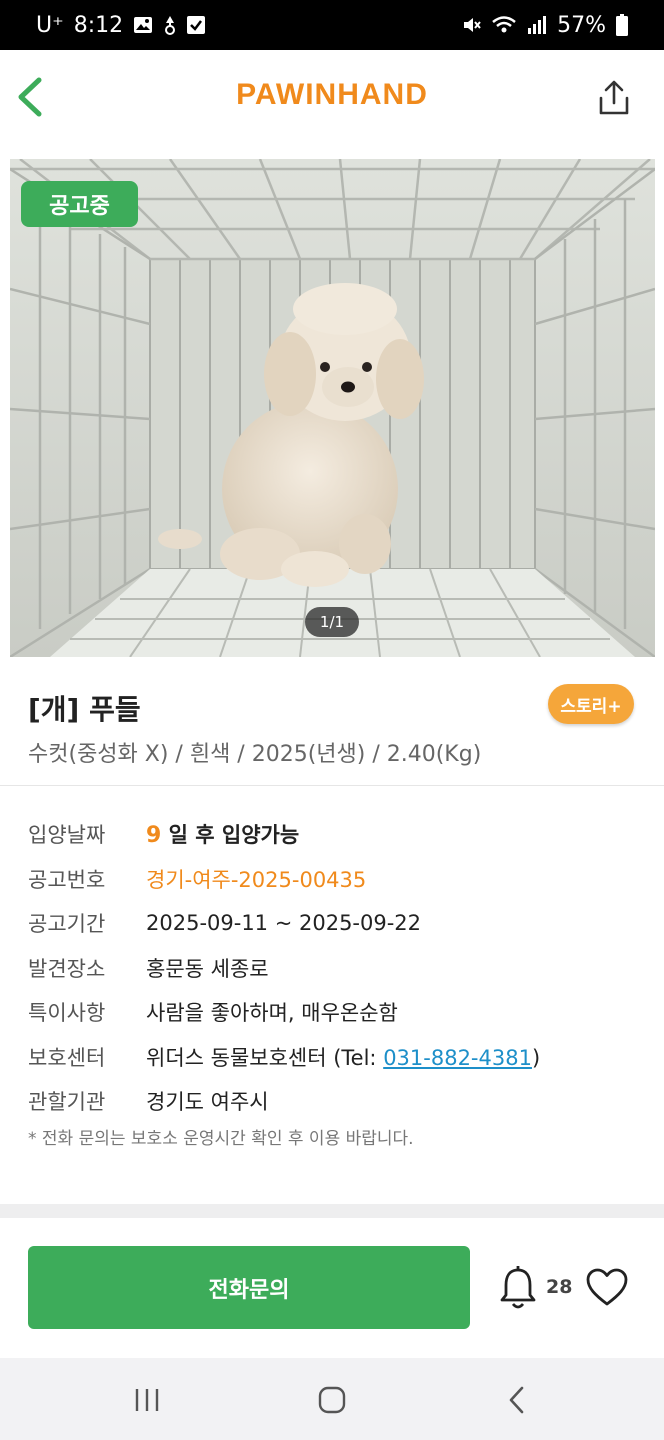 This screenshot has height=1440, width=664. What do you see at coordinates (272, 1013) in the screenshot?
I see `special-note: 사람을 좋아하며, 매우온순함` at bounding box center [272, 1013].